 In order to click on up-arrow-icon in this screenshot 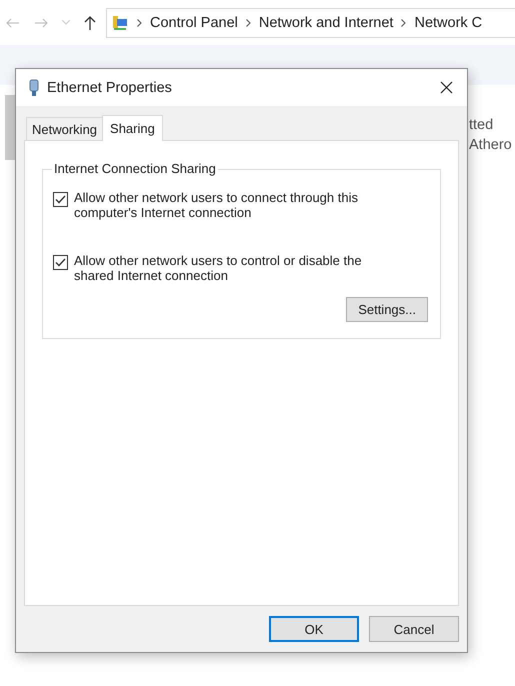, I will do `click(90, 23)`.